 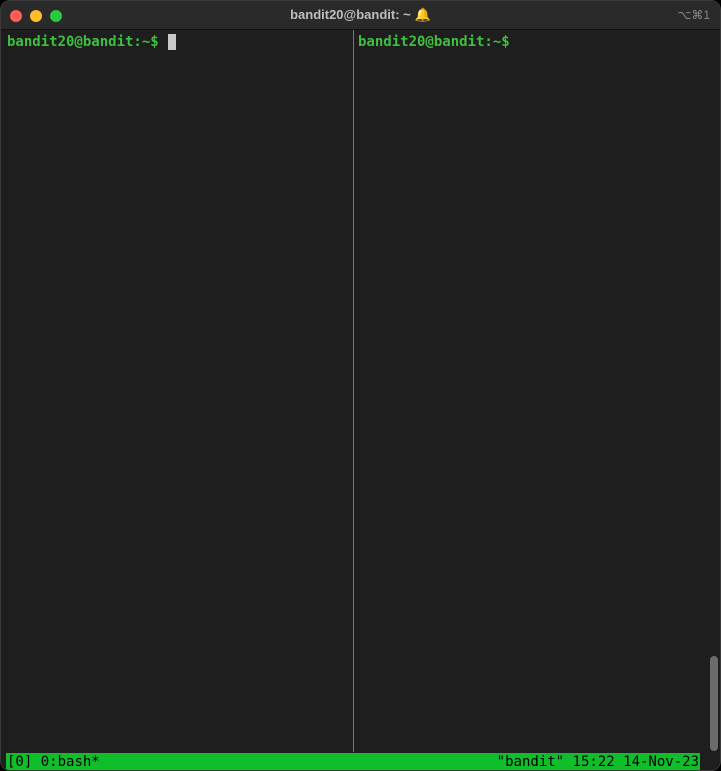 I want to click on text-cursor, so click(x=171, y=42).